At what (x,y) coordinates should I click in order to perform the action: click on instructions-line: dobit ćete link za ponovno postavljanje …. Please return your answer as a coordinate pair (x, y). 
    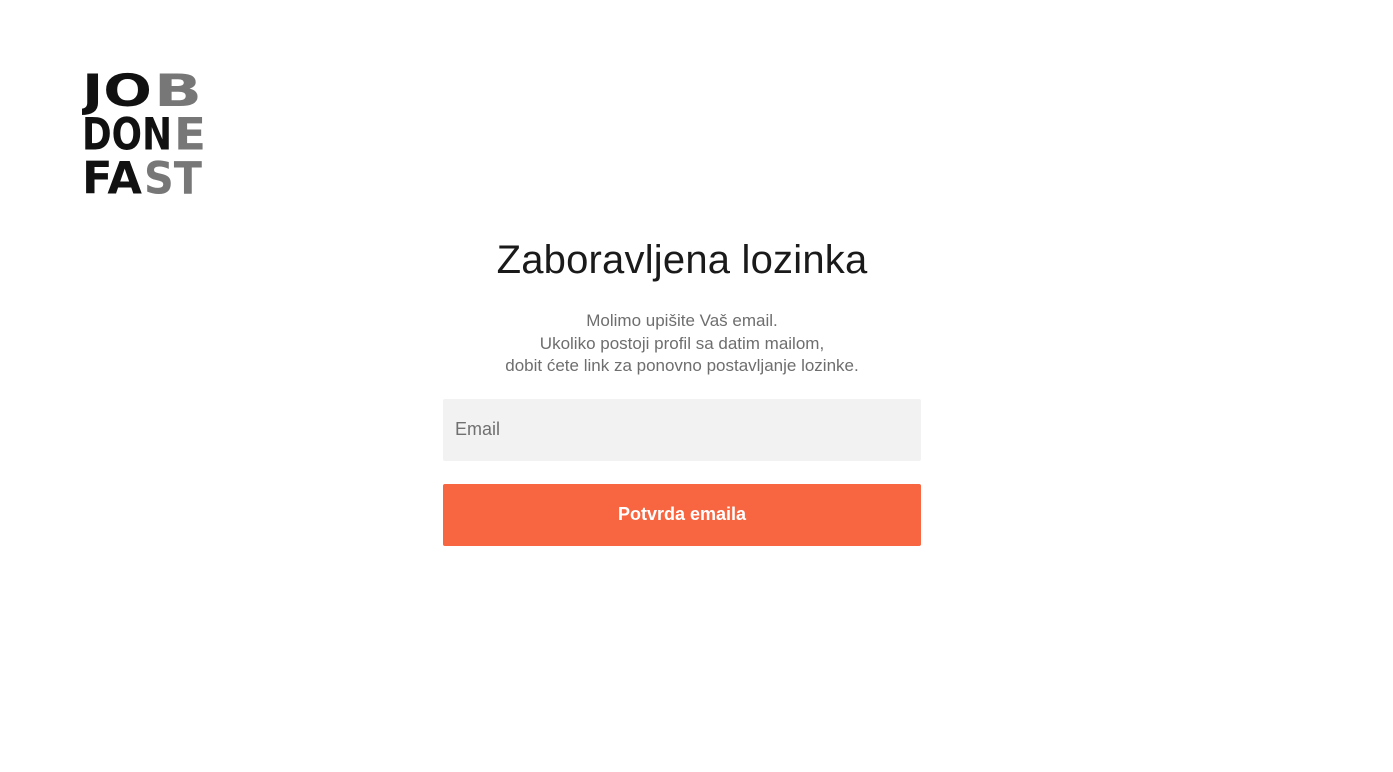
    Looking at the image, I should click on (682, 365).